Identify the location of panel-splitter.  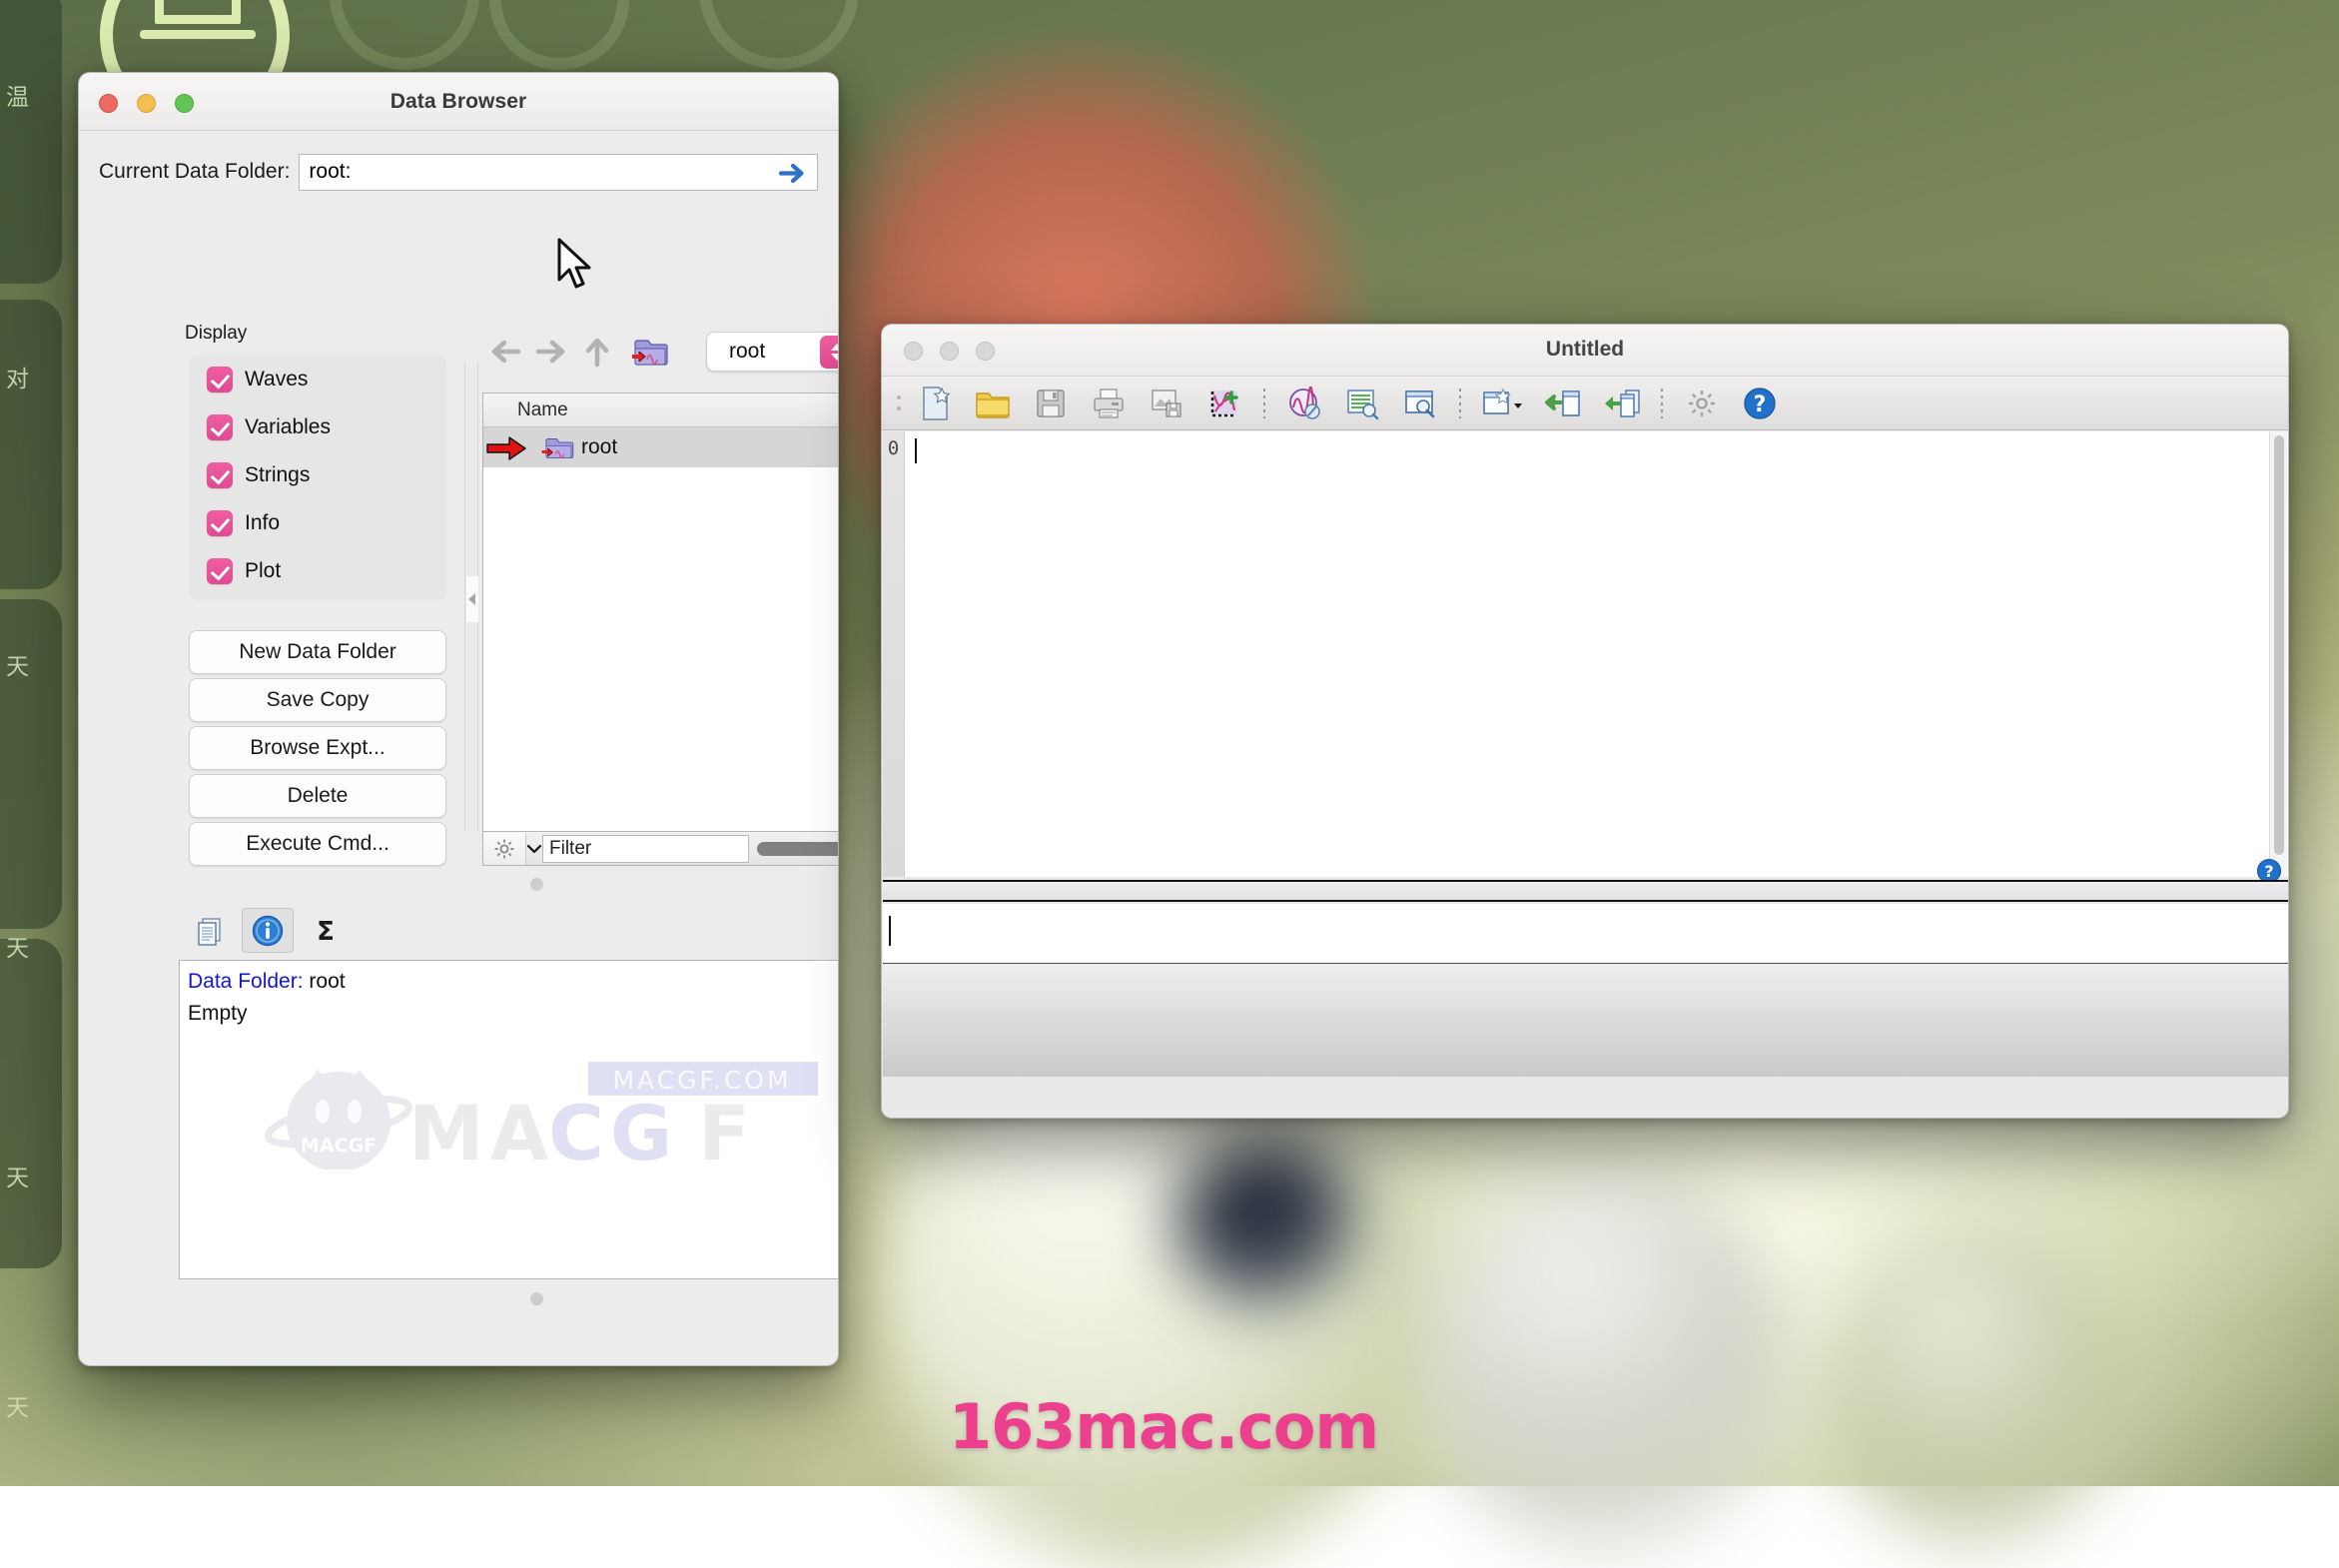
(471, 596).